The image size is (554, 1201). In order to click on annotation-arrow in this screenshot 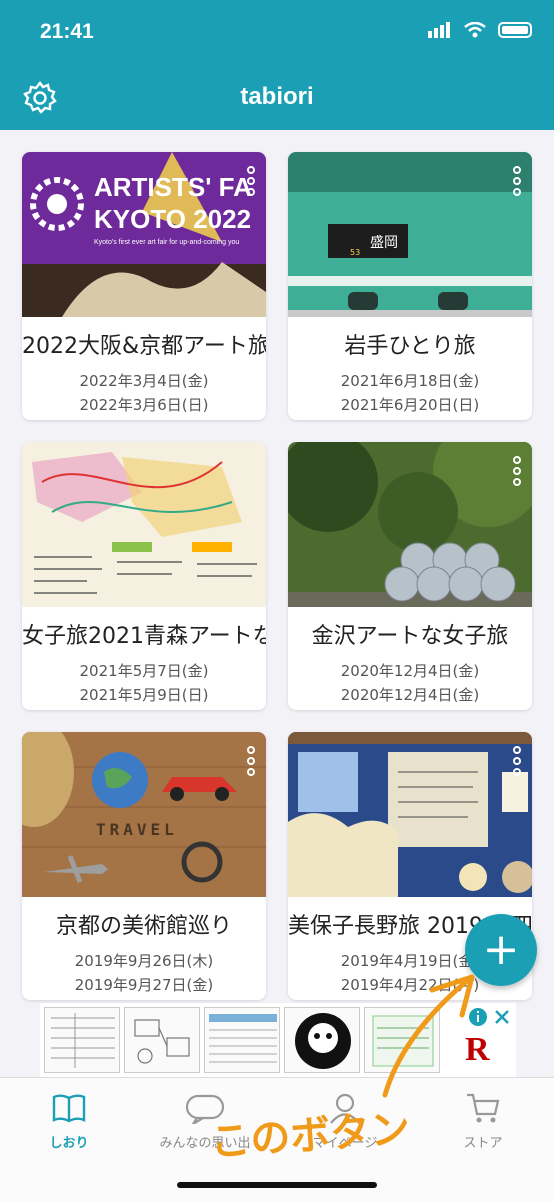, I will do `click(428, 1036)`.